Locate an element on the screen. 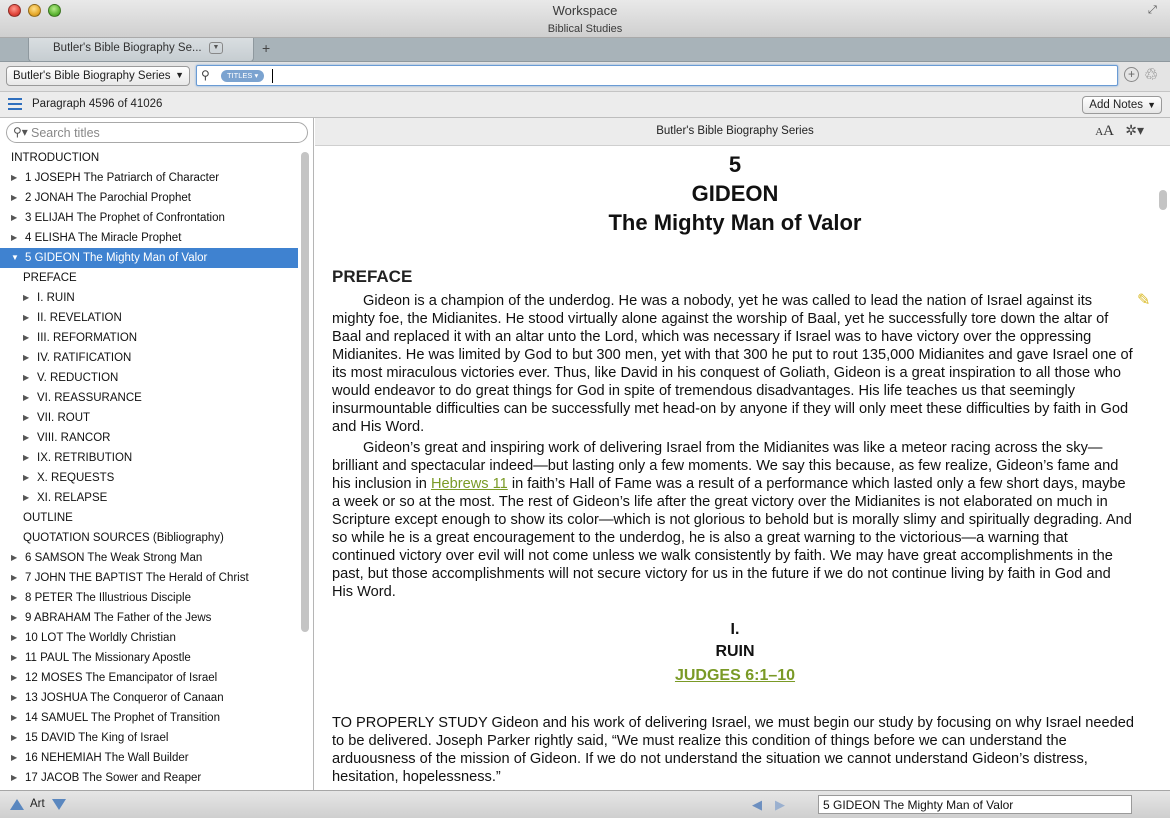 Image resolution: width=1170 pixels, height=818 pixels. tab-butlers-bible-biography: Butler's Bible Biography Se... ▼ is located at coordinates (141, 50).